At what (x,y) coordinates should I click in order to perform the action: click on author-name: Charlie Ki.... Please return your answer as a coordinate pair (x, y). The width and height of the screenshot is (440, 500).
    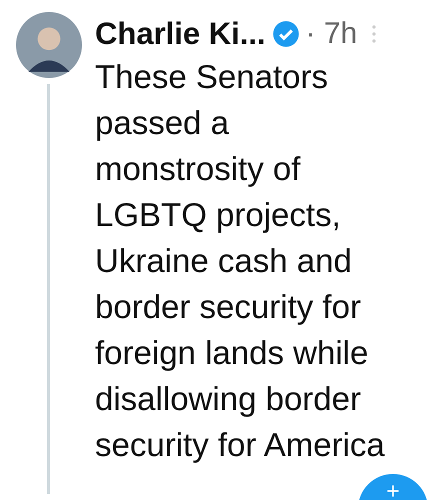
    Looking at the image, I should click on (180, 34).